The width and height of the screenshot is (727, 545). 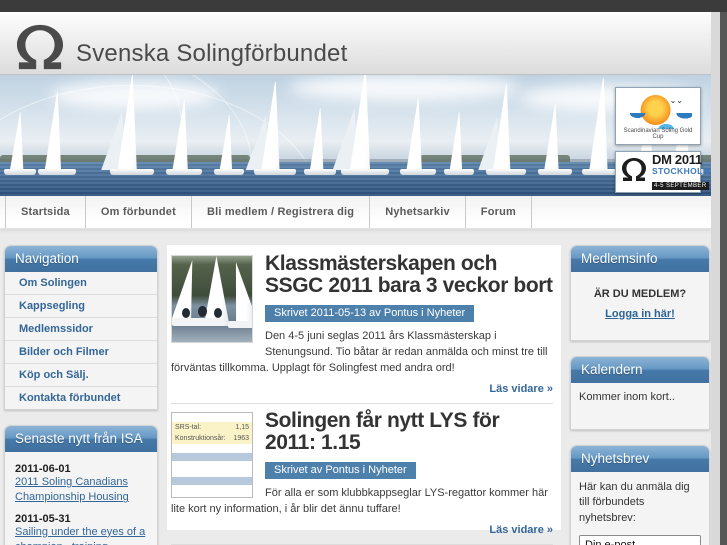 What do you see at coordinates (139, 212) in the screenshot?
I see `tab-om-forbundet: Om förbundet` at bounding box center [139, 212].